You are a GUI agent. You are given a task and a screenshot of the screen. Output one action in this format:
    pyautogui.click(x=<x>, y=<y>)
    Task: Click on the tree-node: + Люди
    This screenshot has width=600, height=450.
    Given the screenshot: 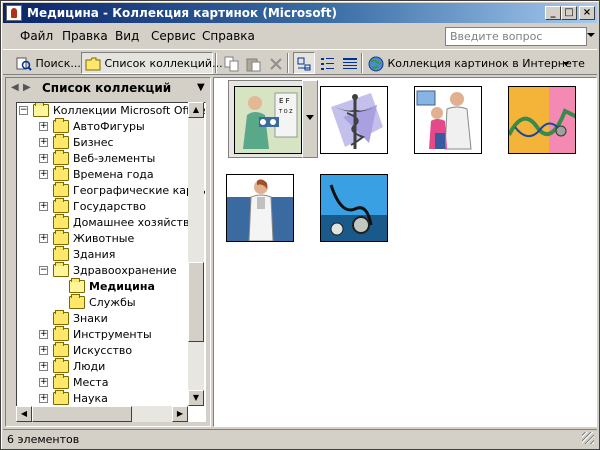 What is the action you would take?
    pyautogui.click(x=111, y=366)
    